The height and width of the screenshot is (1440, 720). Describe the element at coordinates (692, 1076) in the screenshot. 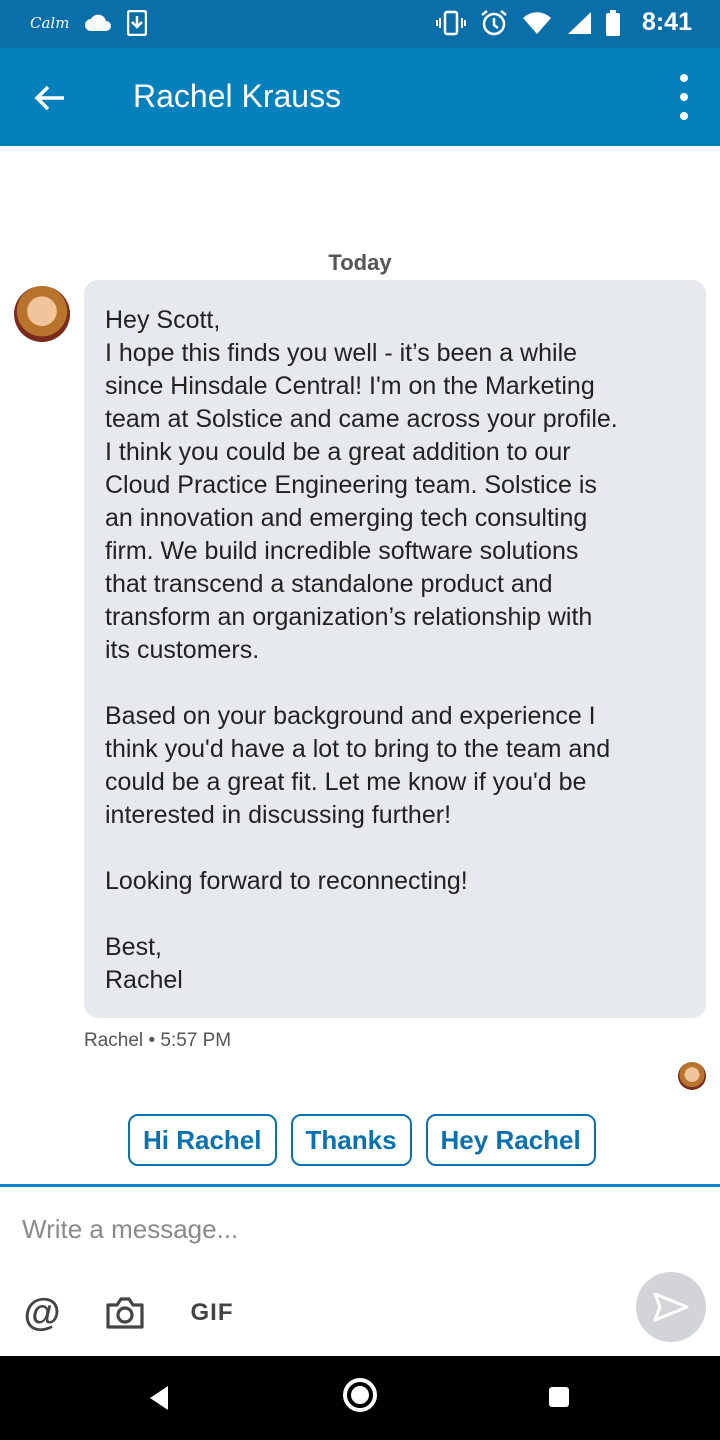

I see `read-receipt-avatar` at that location.